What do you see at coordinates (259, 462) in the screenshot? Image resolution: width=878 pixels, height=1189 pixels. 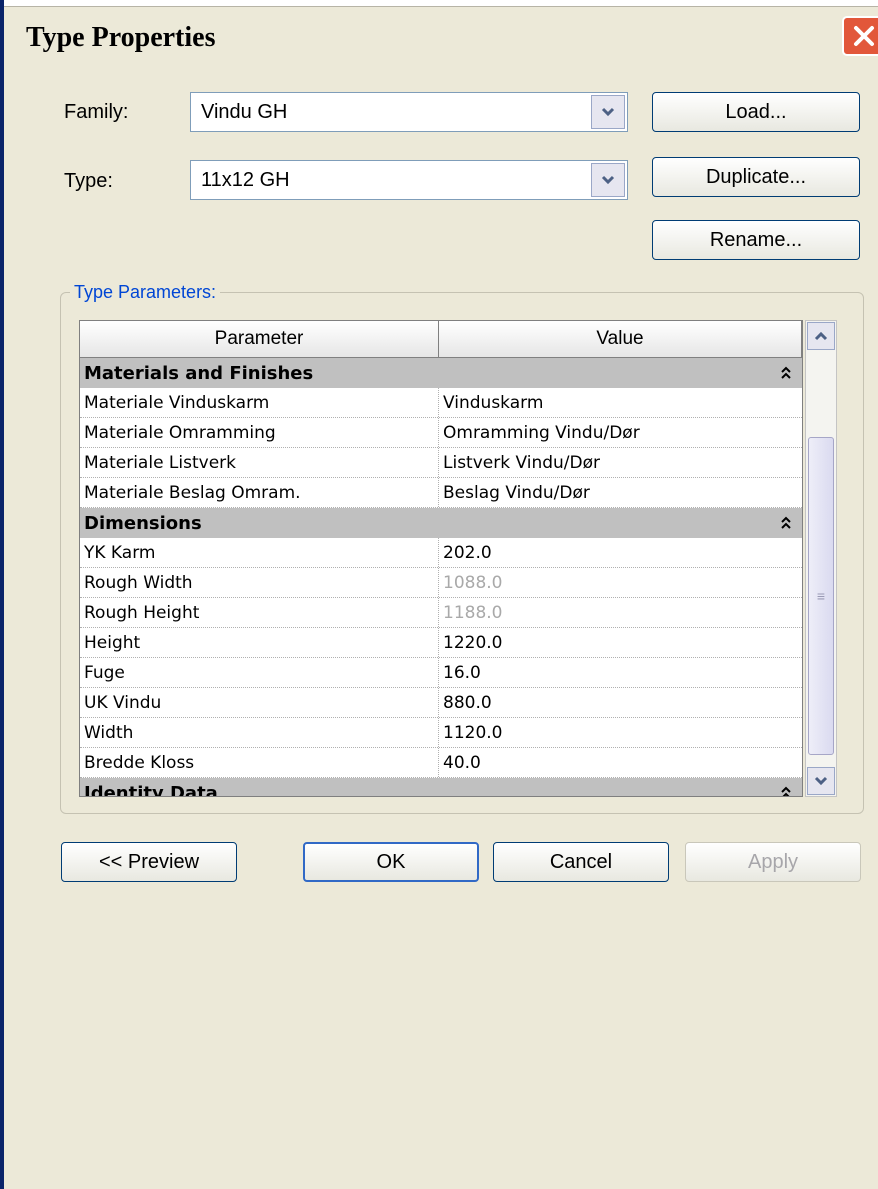 I see `parameter-name: Materiale Listverk` at bounding box center [259, 462].